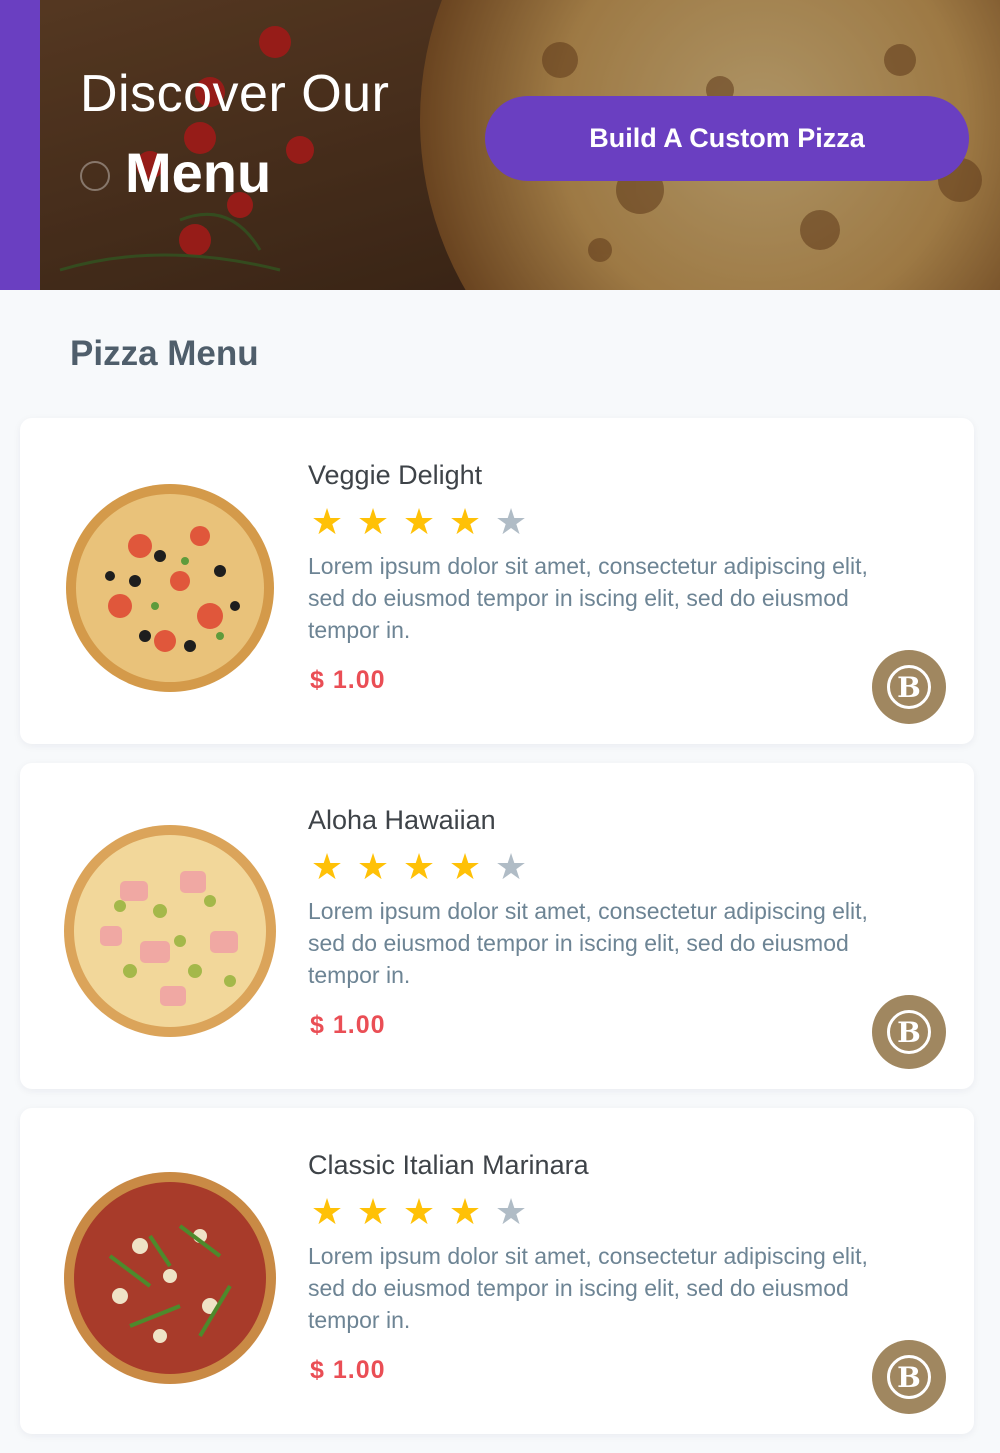  What do you see at coordinates (198, 172) in the screenshot?
I see `hero-title-line2: Menu` at bounding box center [198, 172].